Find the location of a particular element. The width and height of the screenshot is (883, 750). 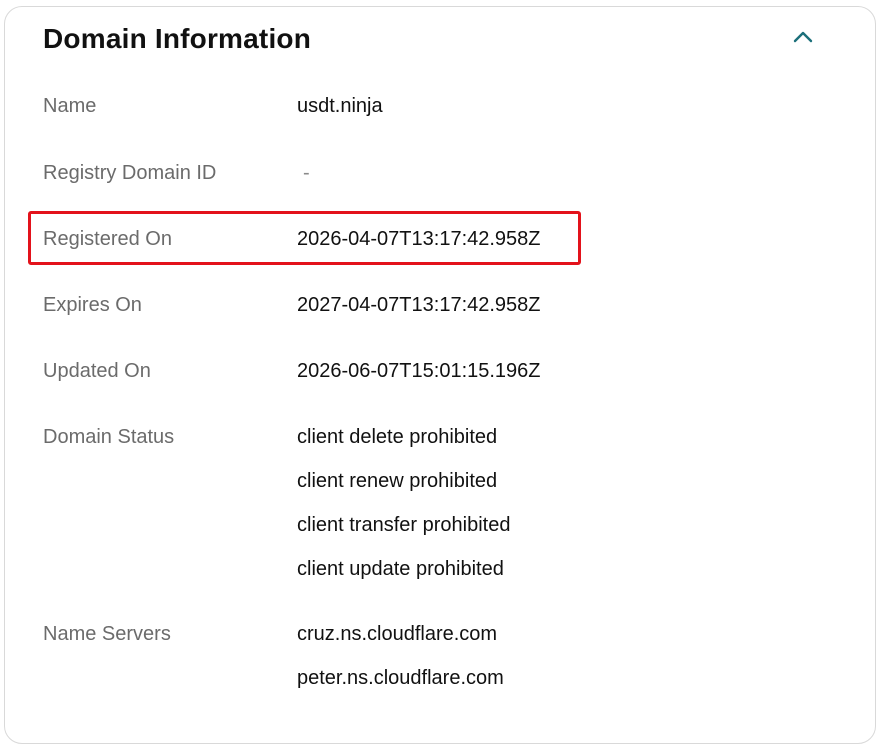

registry-domain-id-label: Registry Domain ID is located at coordinates (130, 173).